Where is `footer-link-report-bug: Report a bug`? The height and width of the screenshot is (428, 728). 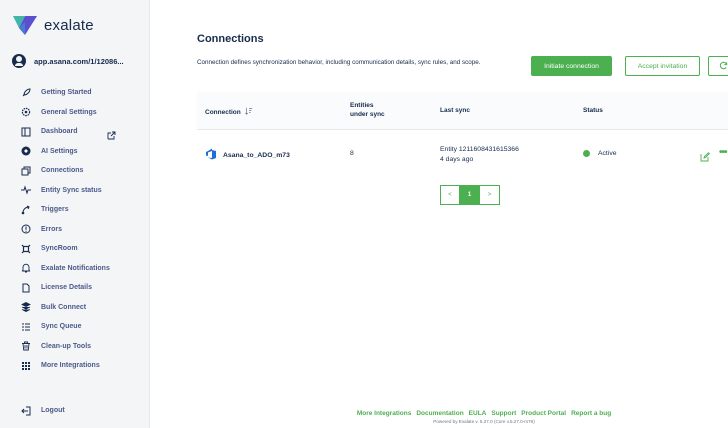
footer-link-report-bug: Report a bug is located at coordinates (591, 413).